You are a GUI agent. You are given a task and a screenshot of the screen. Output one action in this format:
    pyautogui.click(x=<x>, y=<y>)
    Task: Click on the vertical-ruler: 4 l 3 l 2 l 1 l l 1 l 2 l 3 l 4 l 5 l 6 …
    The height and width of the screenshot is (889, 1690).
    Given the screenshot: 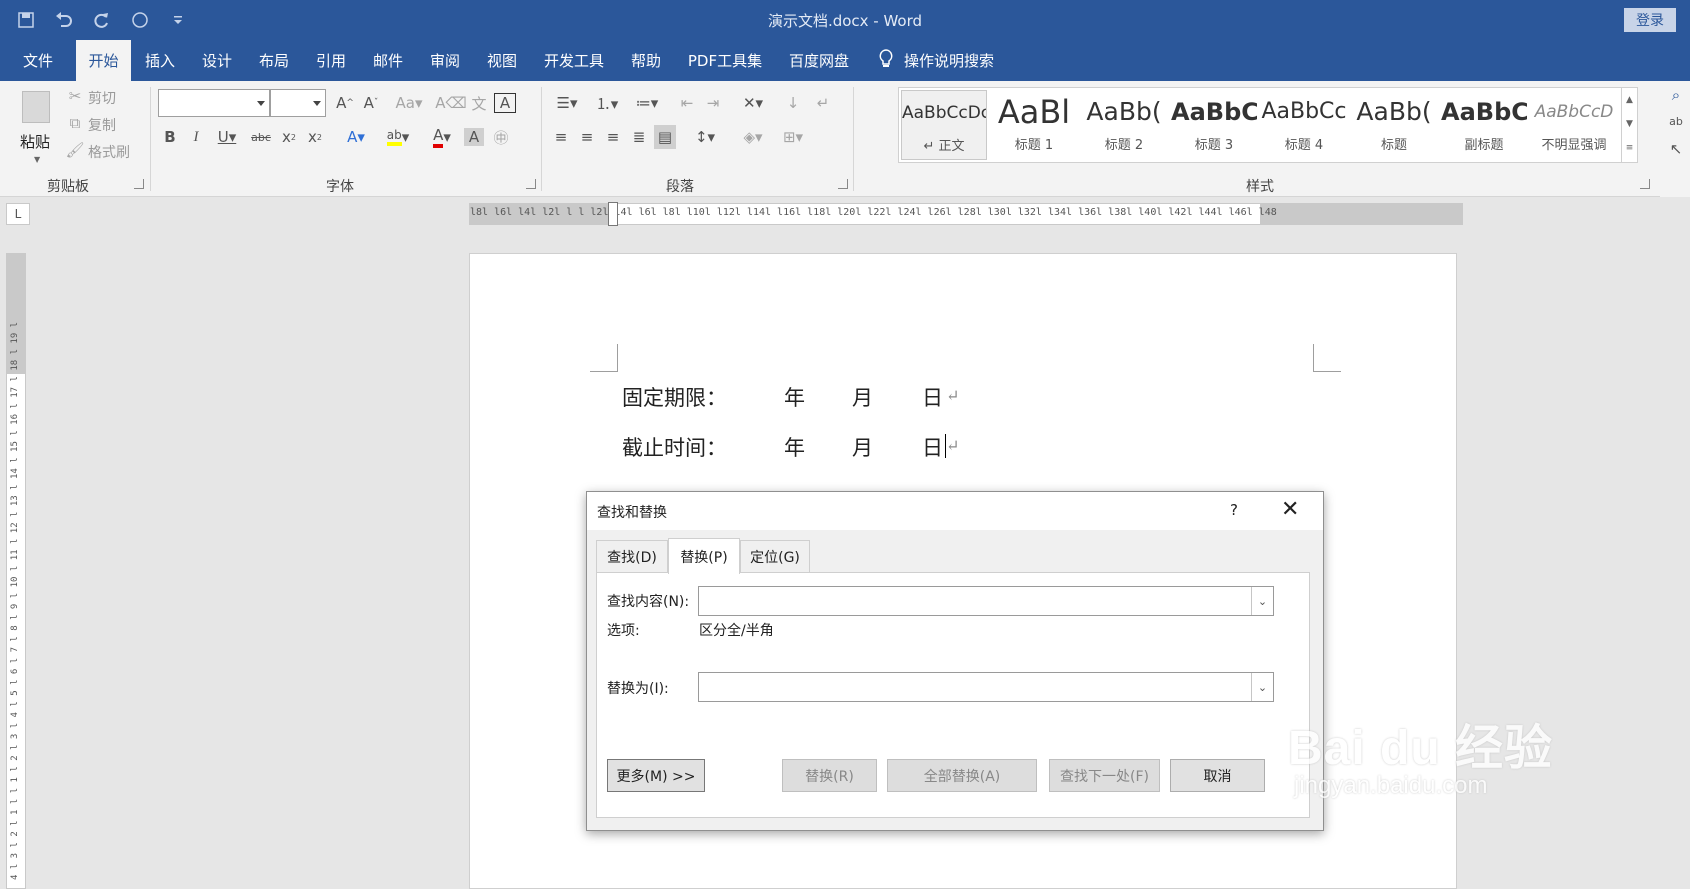 What is the action you would take?
    pyautogui.click(x=16, y=571)
    